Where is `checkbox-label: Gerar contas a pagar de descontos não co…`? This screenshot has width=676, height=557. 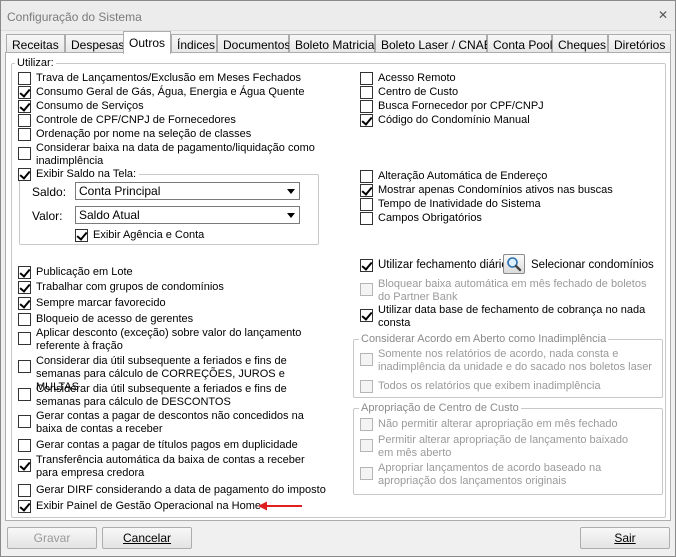 checkbox-label: Gerar contas a pagar de descontos não co… is located at coordinates (170, 422).